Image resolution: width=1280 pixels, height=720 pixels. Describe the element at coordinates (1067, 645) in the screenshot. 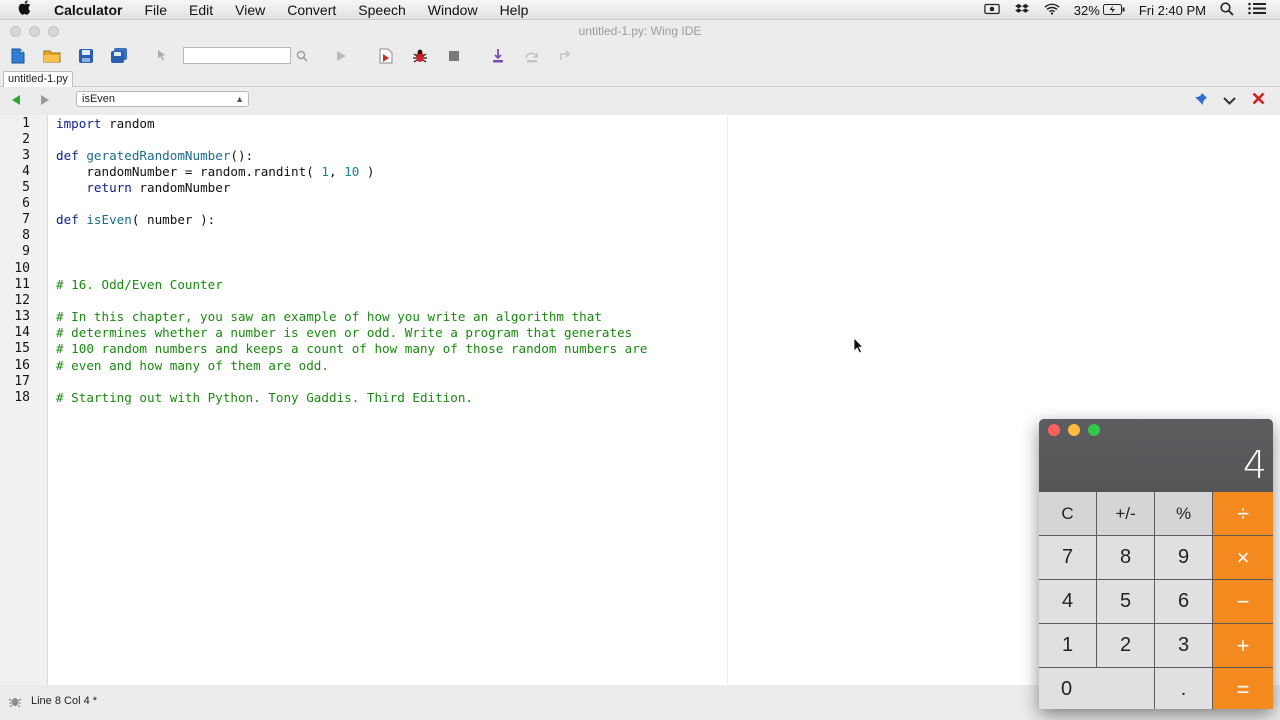

I see `digit-1-button: 1` at that location.